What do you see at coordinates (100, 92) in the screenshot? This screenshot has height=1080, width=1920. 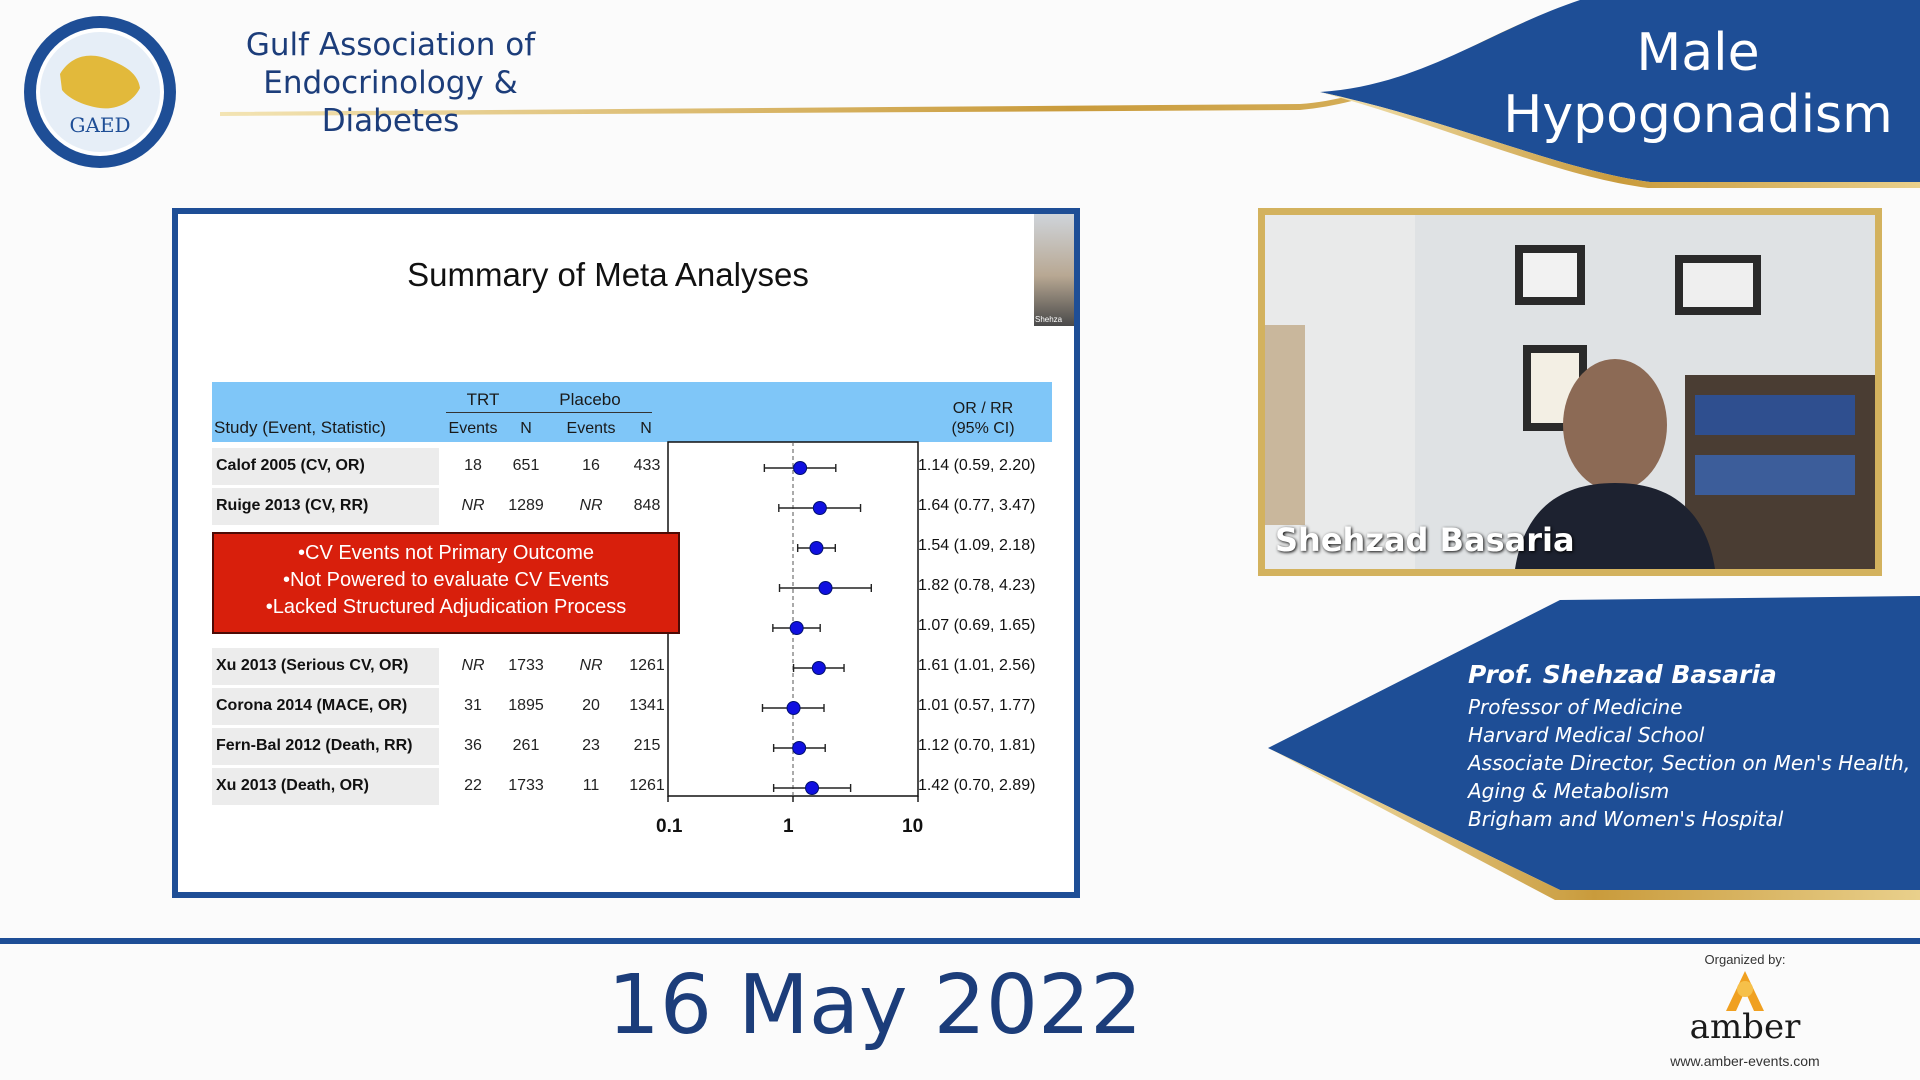 I see `gaed-logo: GAED` at bounding box center [100, 92].